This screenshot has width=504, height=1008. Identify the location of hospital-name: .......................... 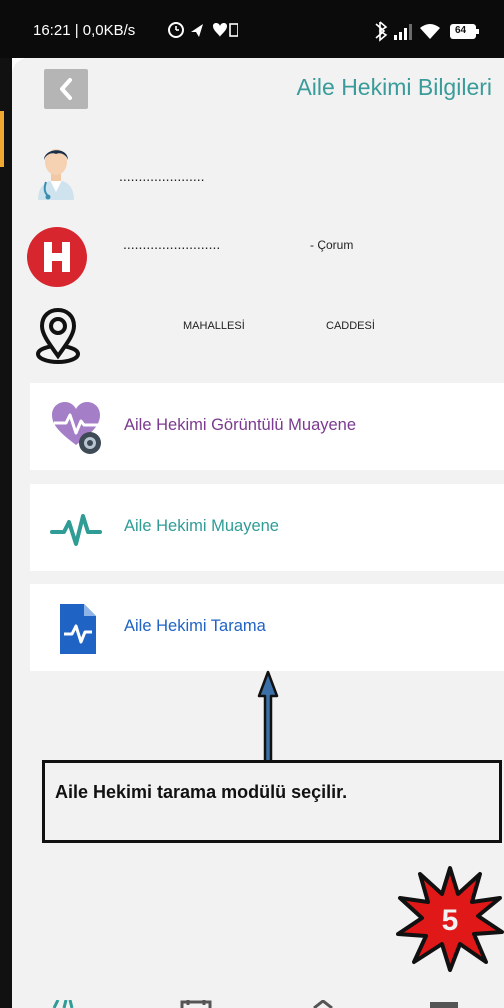
(172, 244).